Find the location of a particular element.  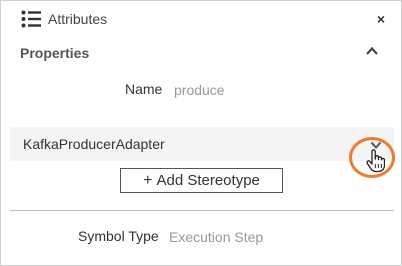

properties-section-title: Properties is located at coordinates (55, 53).